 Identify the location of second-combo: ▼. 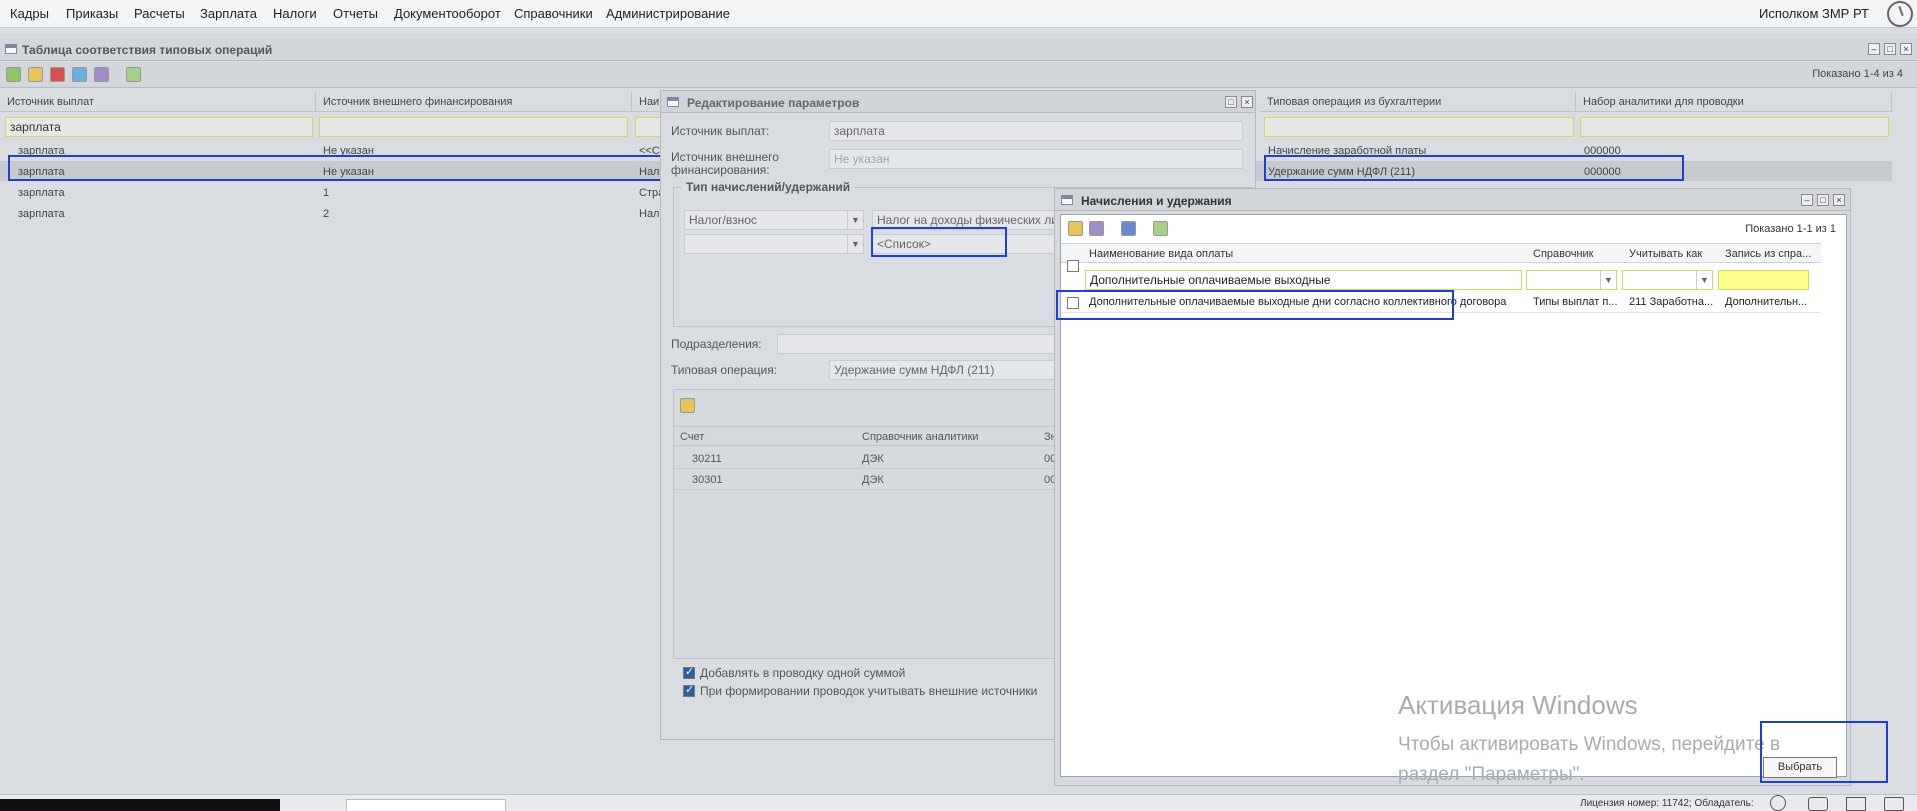
(774, 244).